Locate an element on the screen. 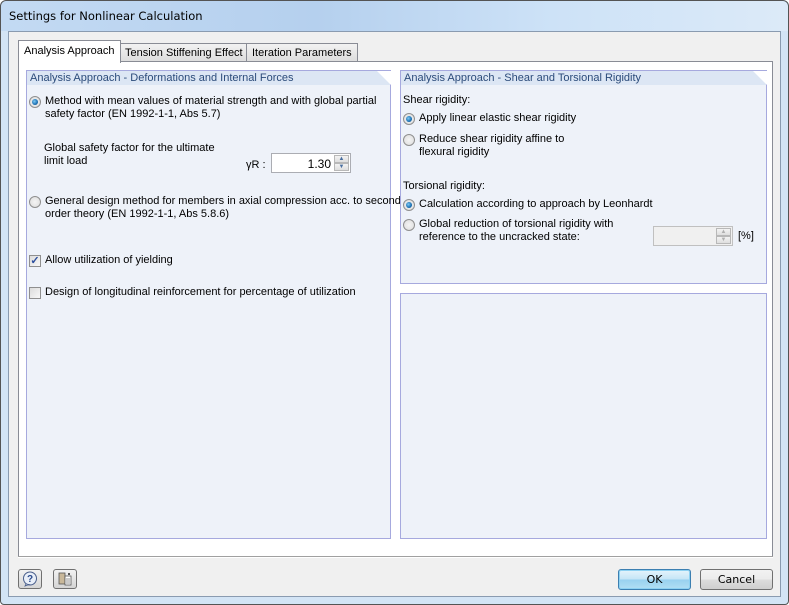 This screenshot has width=789, height=605. torsional-rigidity-label: Torsional rigidity: is located at coordinates (444, 186).